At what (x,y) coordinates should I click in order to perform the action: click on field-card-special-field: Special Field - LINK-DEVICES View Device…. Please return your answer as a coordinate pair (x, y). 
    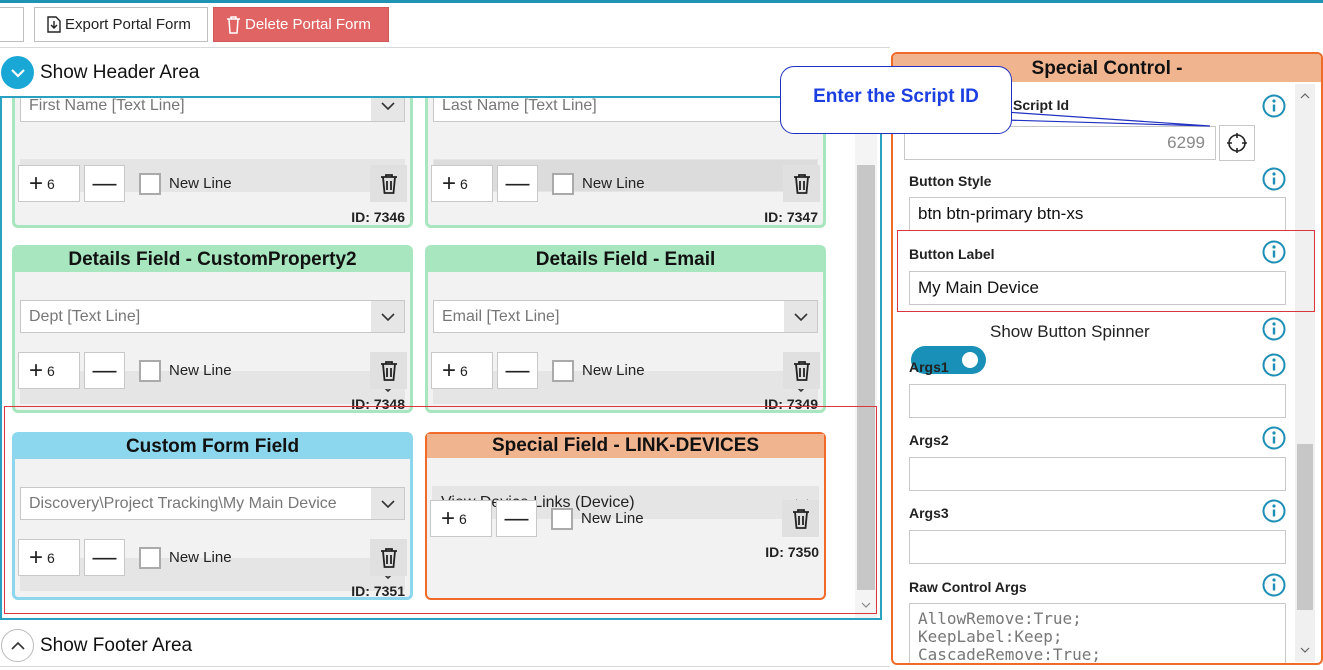
    Looking at the image, I should click on (625, 516).